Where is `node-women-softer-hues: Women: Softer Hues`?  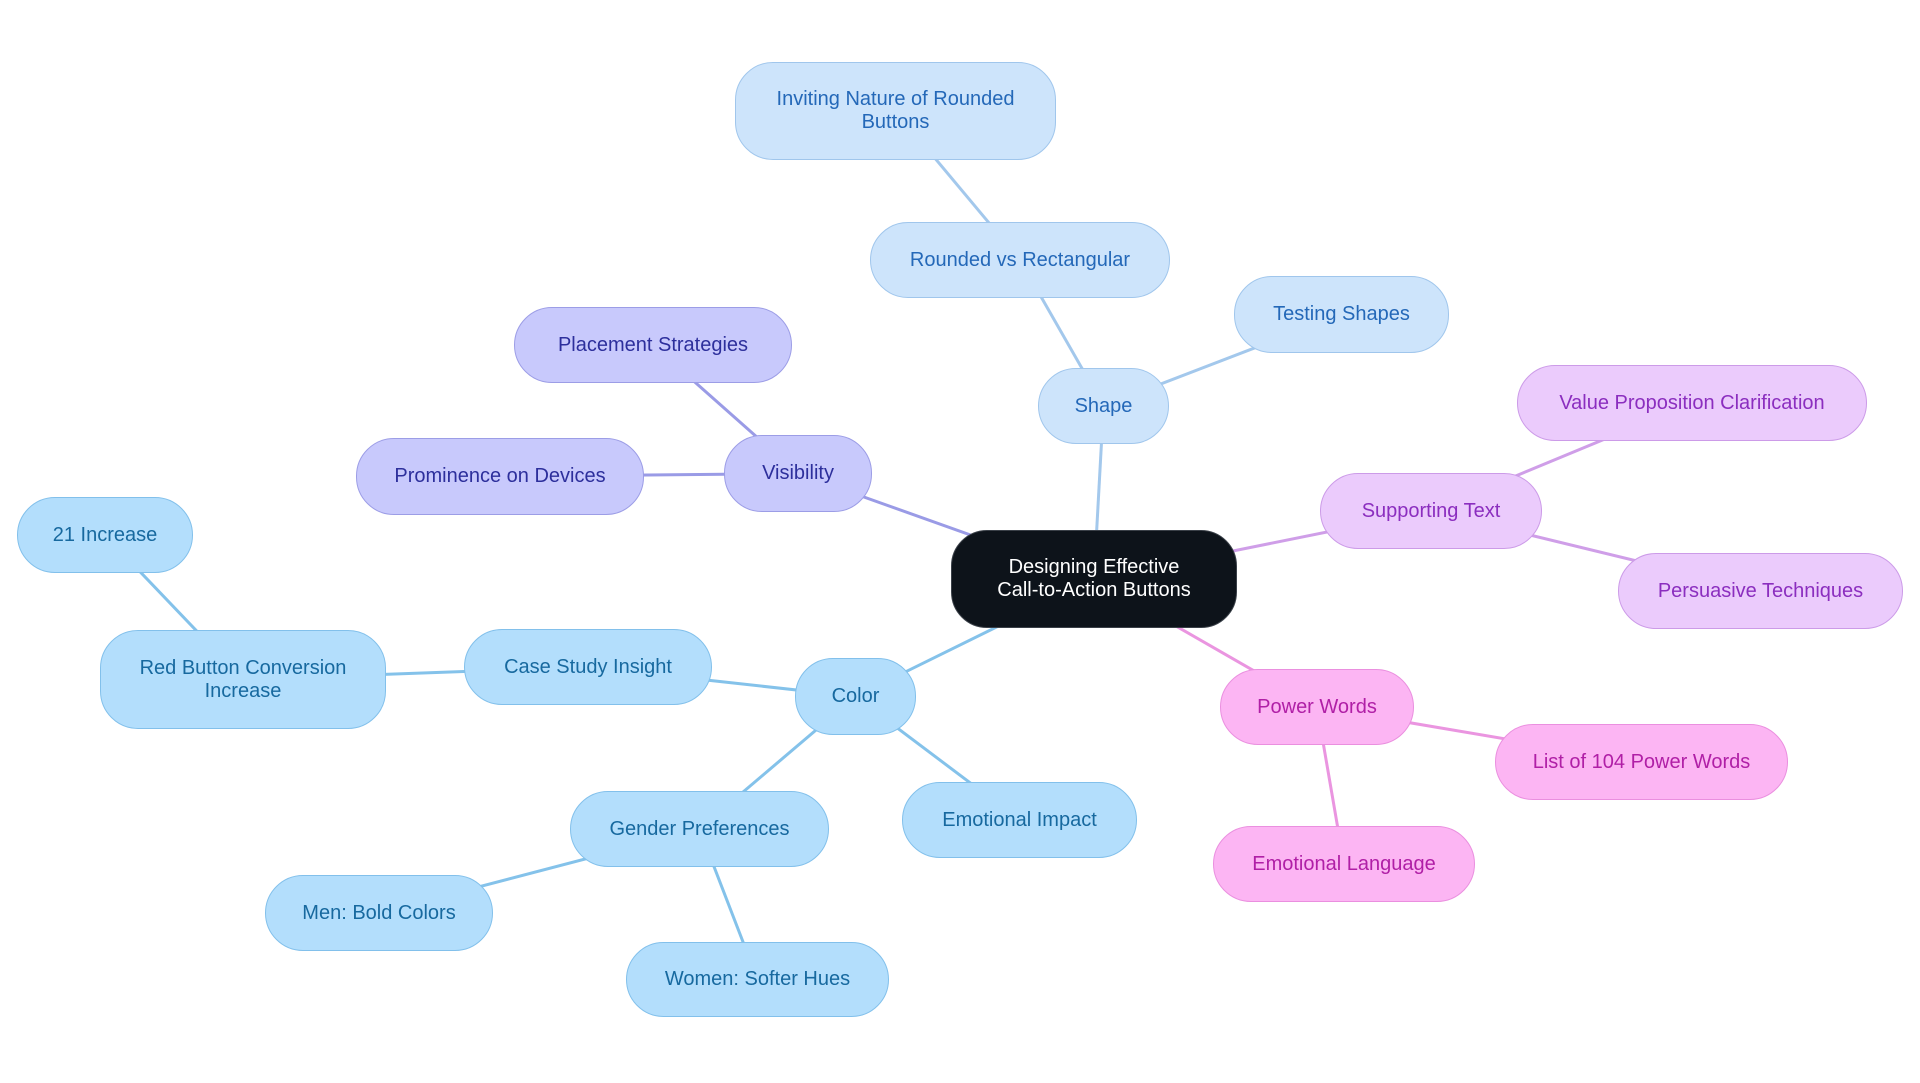 node-women-softer-hues: Women: Softer Hues is located at coordinates (757, 979).